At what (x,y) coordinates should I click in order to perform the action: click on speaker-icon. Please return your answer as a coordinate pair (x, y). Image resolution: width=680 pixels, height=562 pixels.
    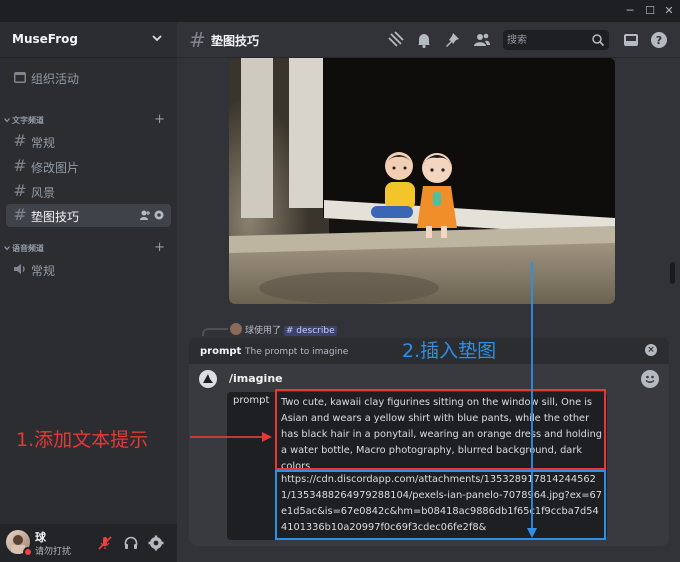
    Looking at the image, I should click on (19, 269).